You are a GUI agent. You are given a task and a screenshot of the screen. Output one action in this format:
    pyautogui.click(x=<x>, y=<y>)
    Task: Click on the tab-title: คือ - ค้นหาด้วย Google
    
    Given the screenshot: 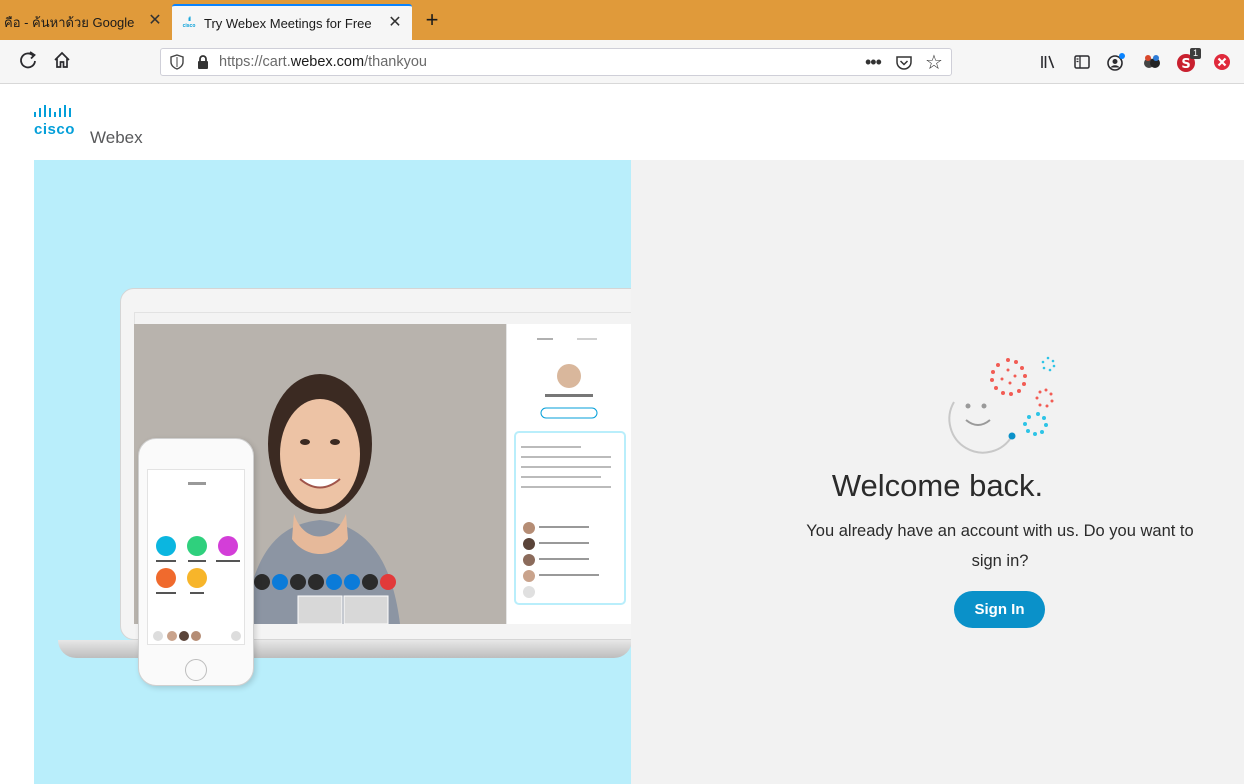 What is the action you would take?
    pyautogui.click(x=69, y=22)
    